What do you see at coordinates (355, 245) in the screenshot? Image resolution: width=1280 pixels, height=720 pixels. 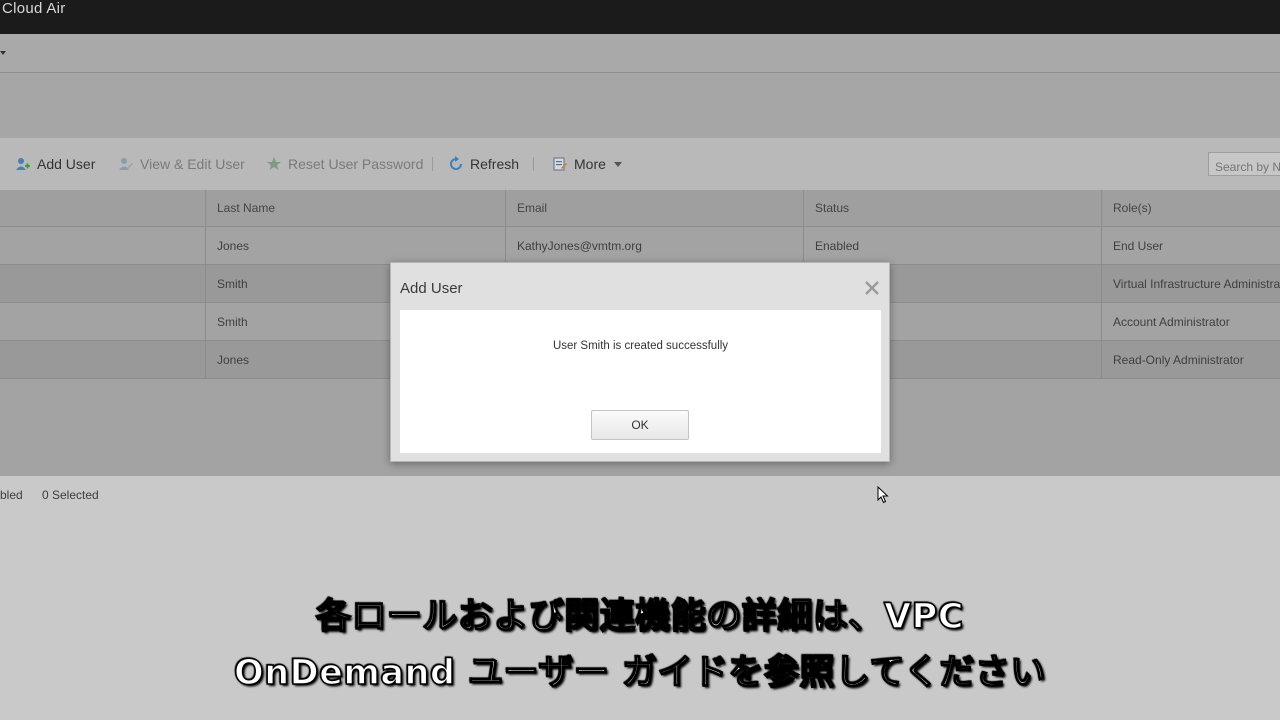 I see `cell-last-name: Jones` at bounding box center [355, 245].